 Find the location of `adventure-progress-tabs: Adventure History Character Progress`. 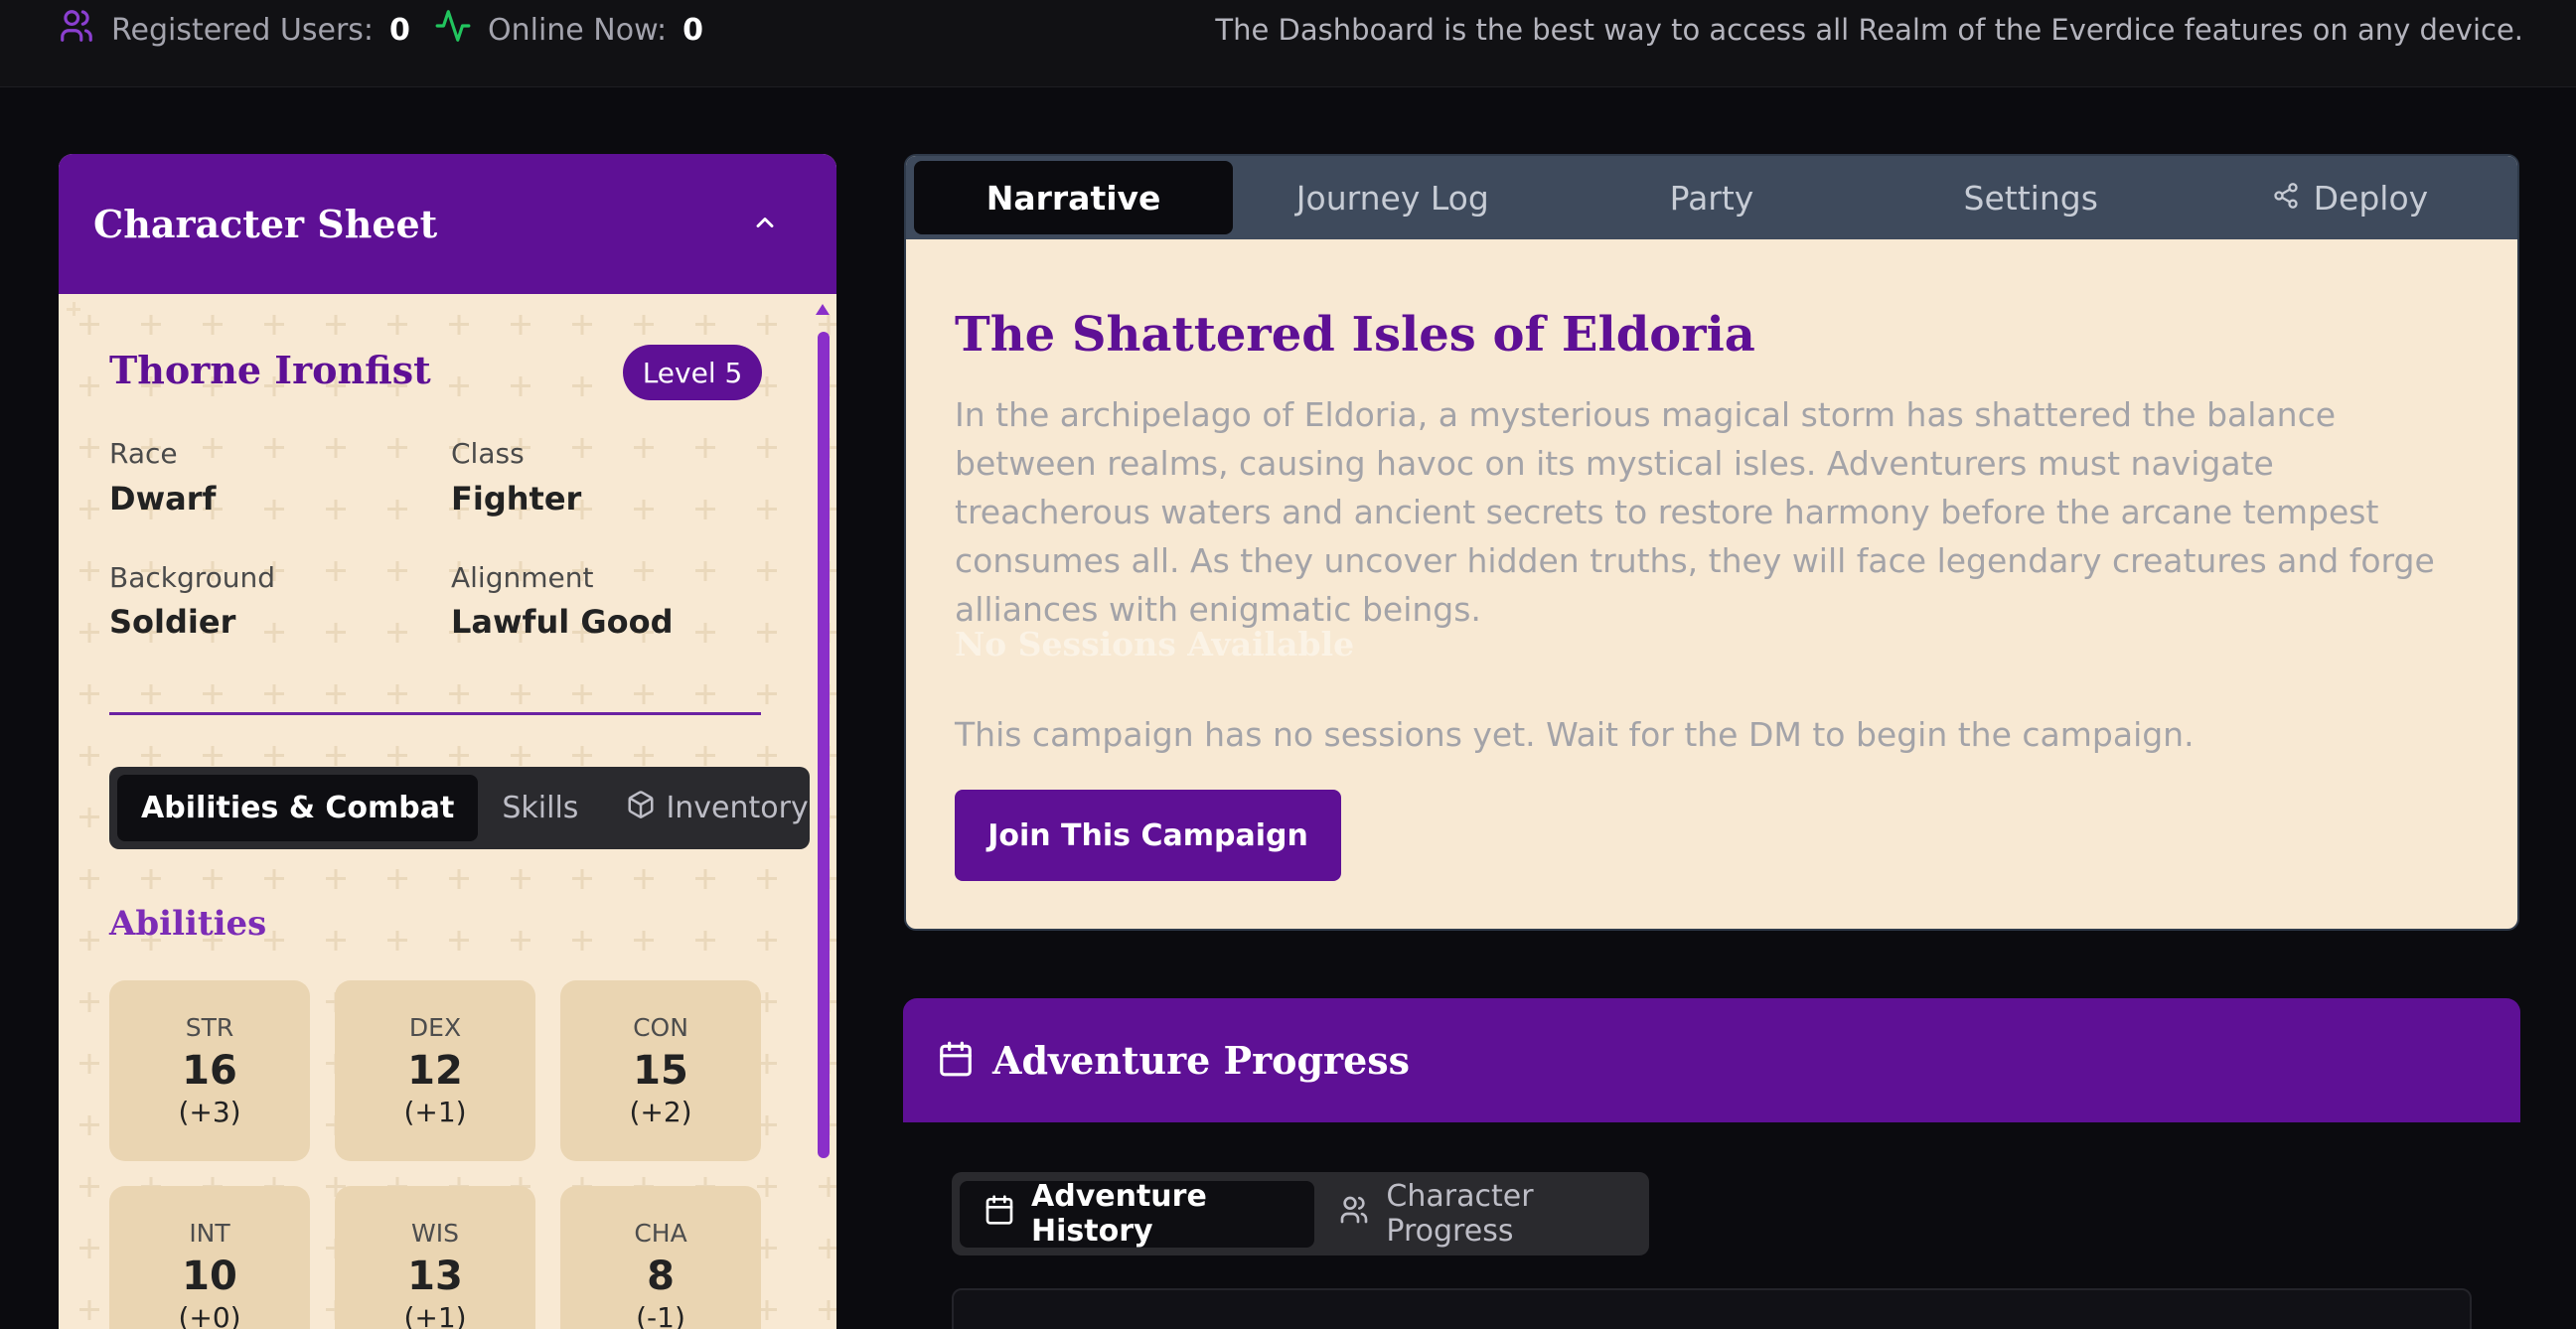

adventure-progress-tabs: Adventure History Character Progress is located at coordinates (1300, 1213).